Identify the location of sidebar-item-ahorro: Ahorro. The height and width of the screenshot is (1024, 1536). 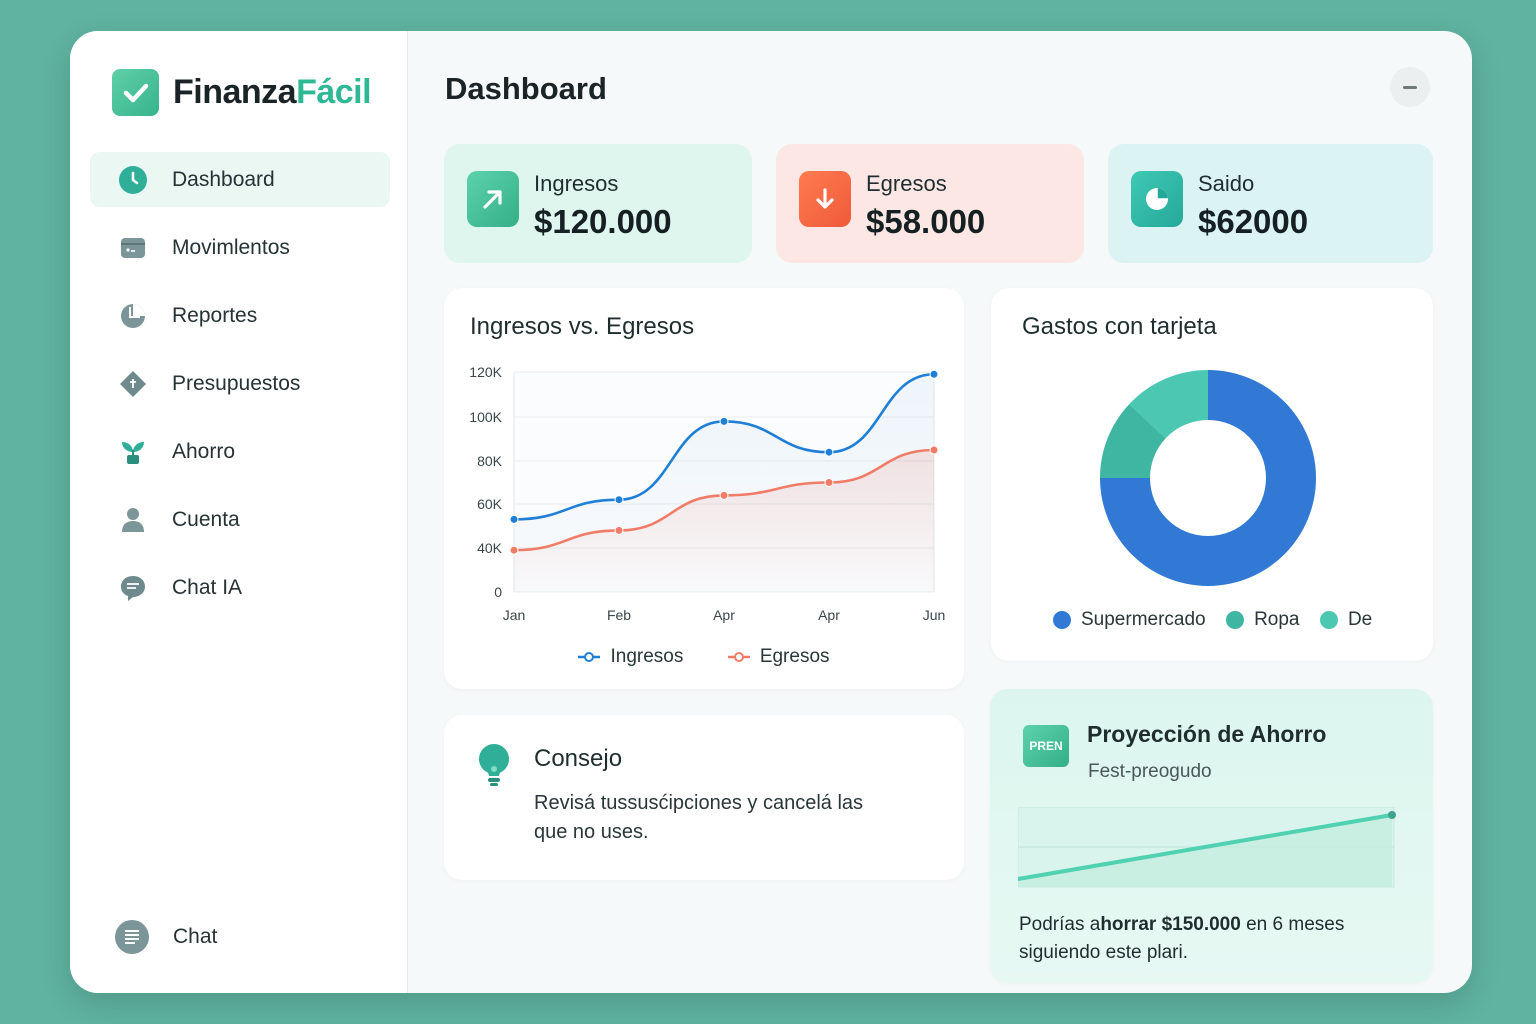
(240, 451).